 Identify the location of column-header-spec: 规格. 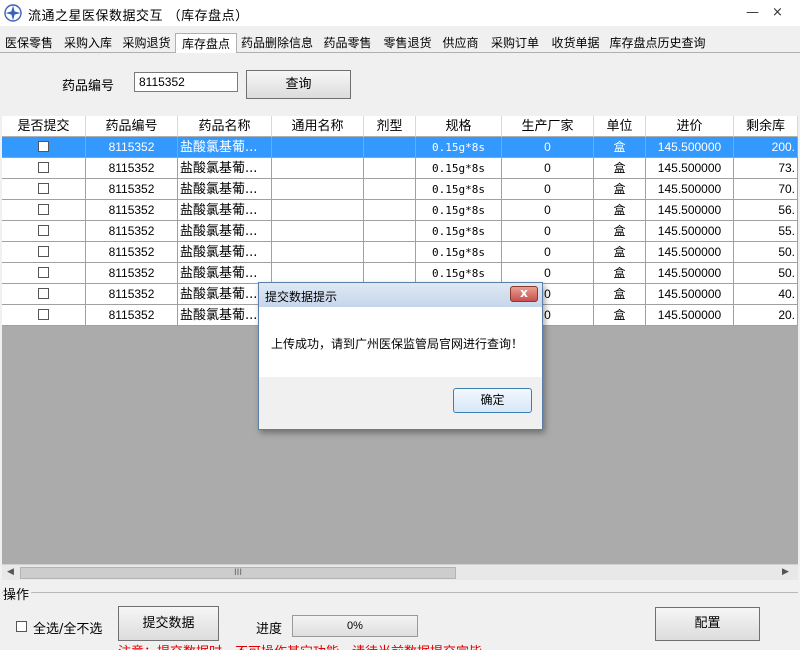
(459, 126).